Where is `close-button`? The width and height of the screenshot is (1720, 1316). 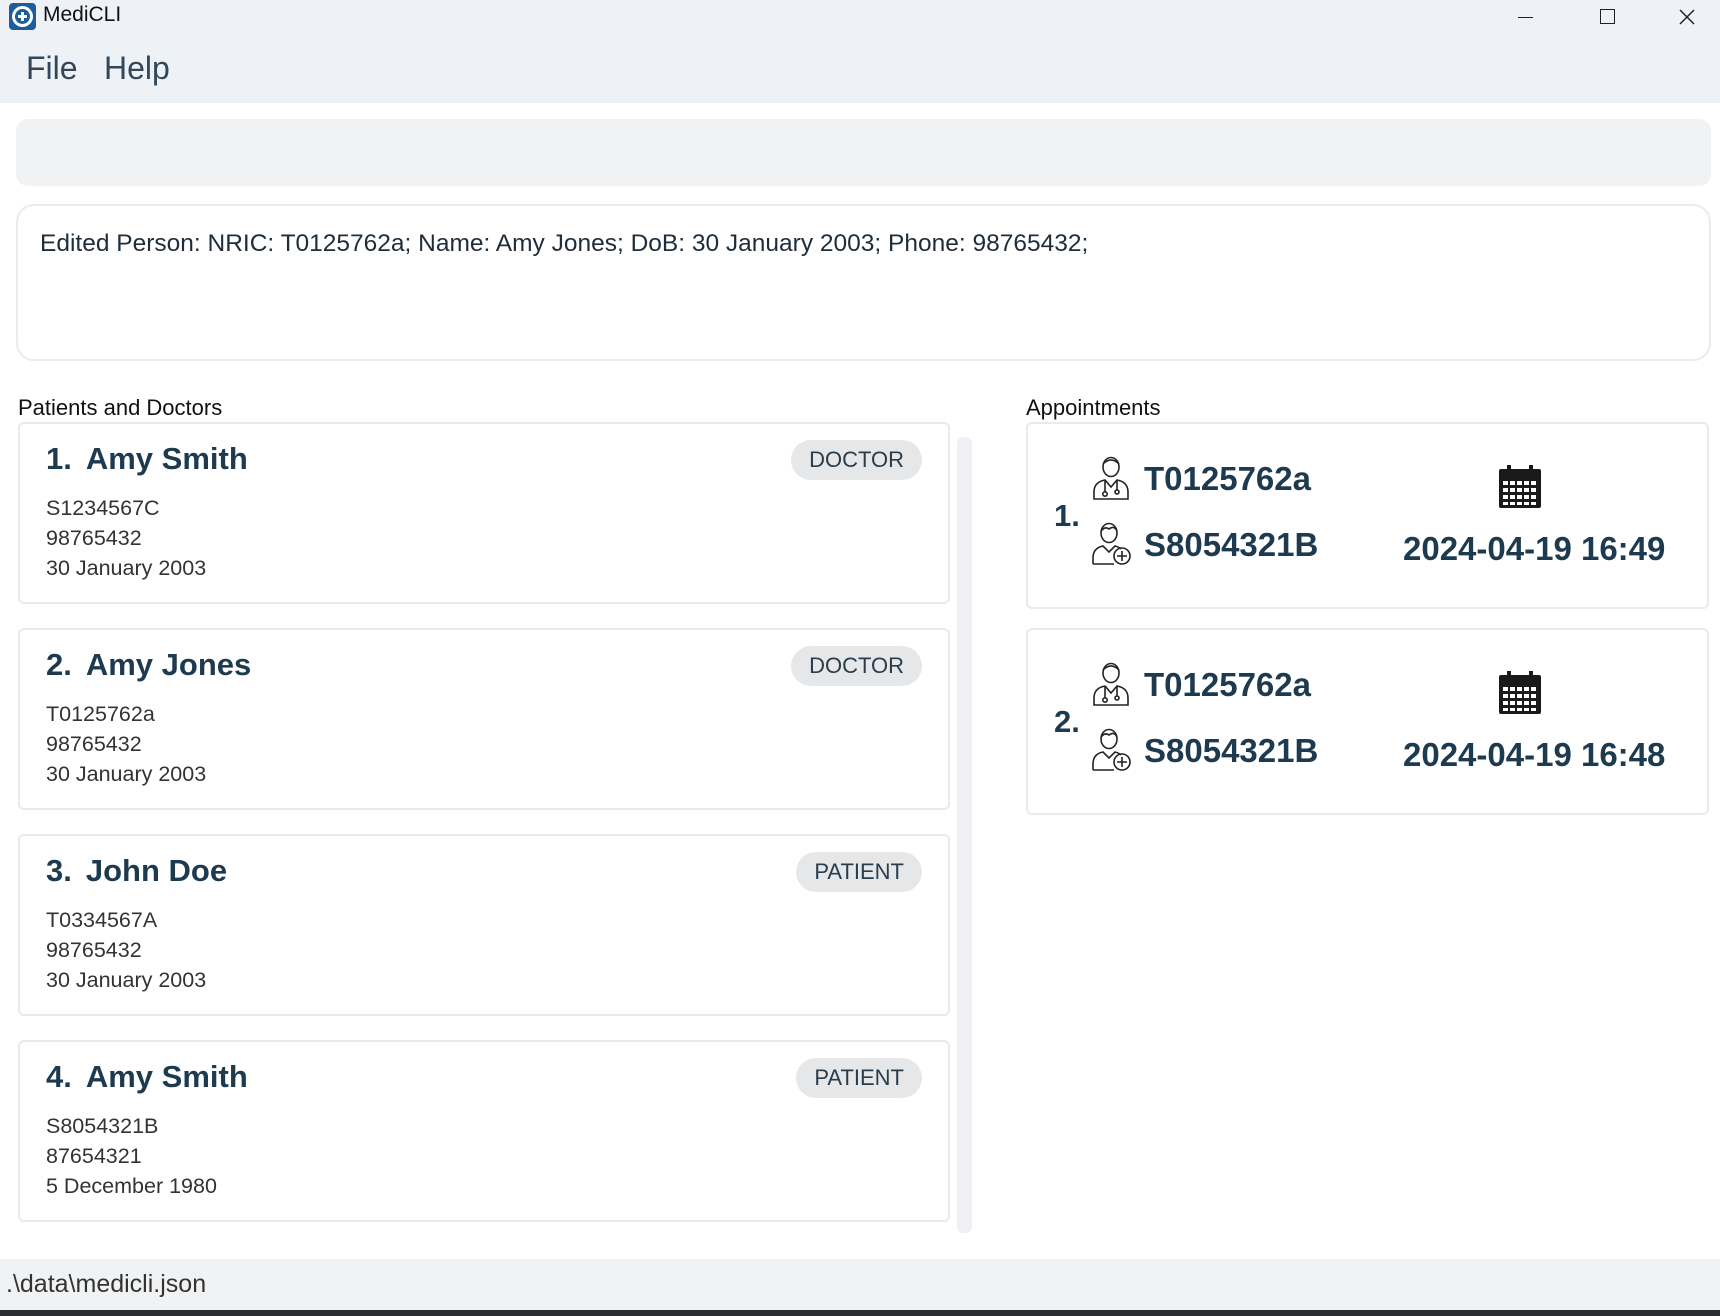
close-button is located at coordinates (1684, 16).